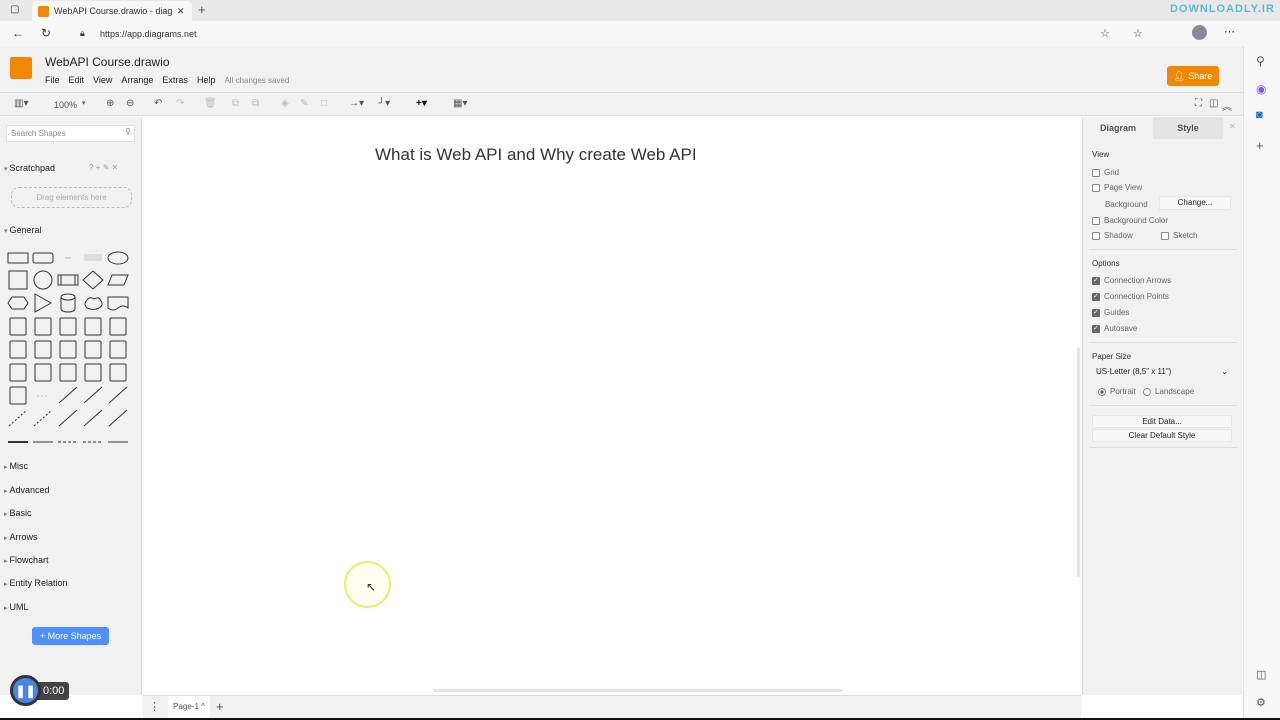  What do you see at coordinates (118, 257) in the screenshot?
I see `shape-ellipse-icon` at bounding box center [118, 257].